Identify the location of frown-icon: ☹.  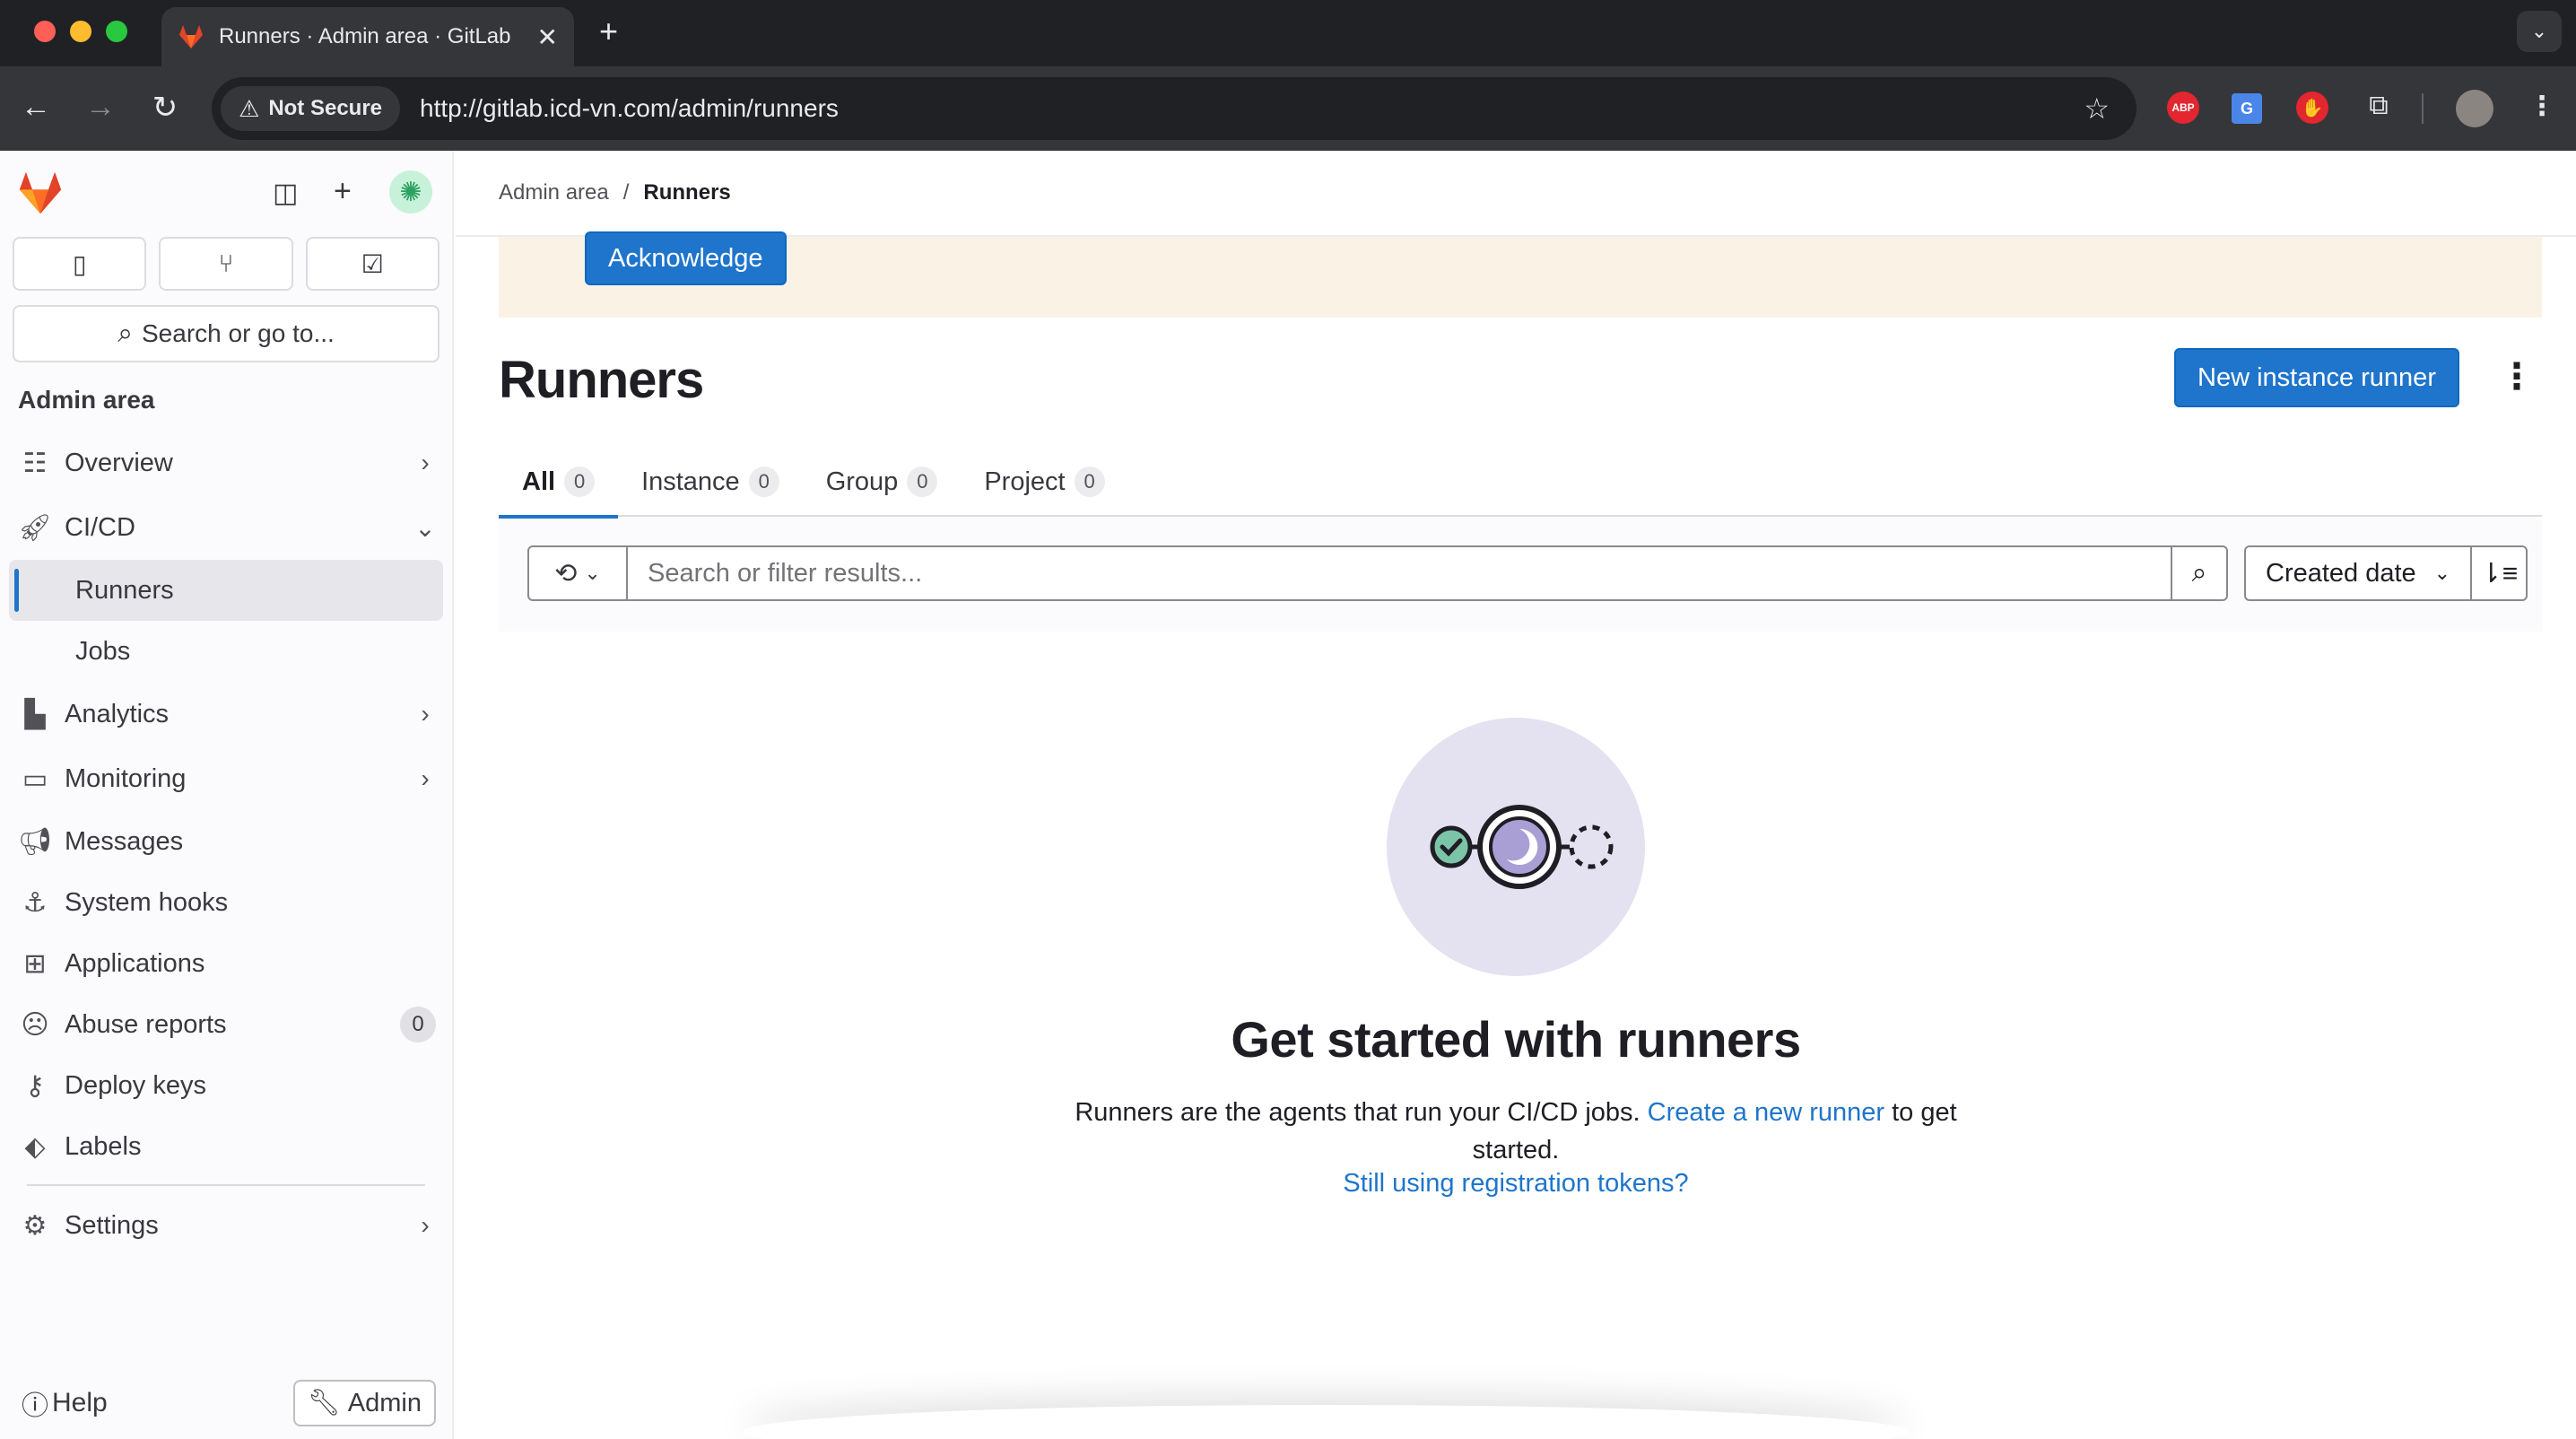
(35, 1024).